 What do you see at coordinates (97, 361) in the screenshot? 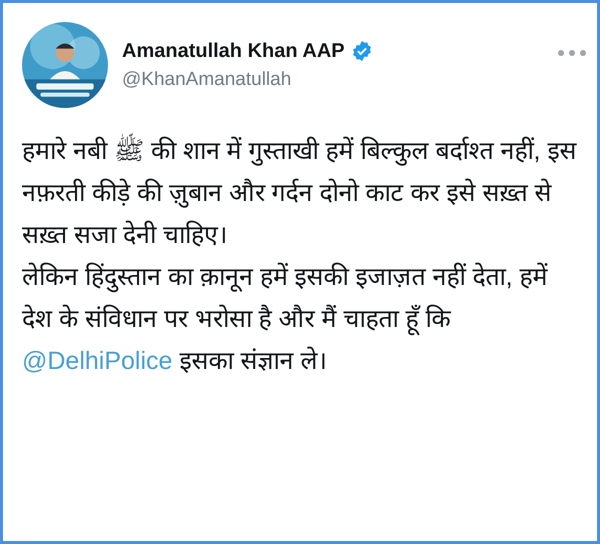
I see `mention-link: @DelhiPolice` at bounding box center [97, 361].